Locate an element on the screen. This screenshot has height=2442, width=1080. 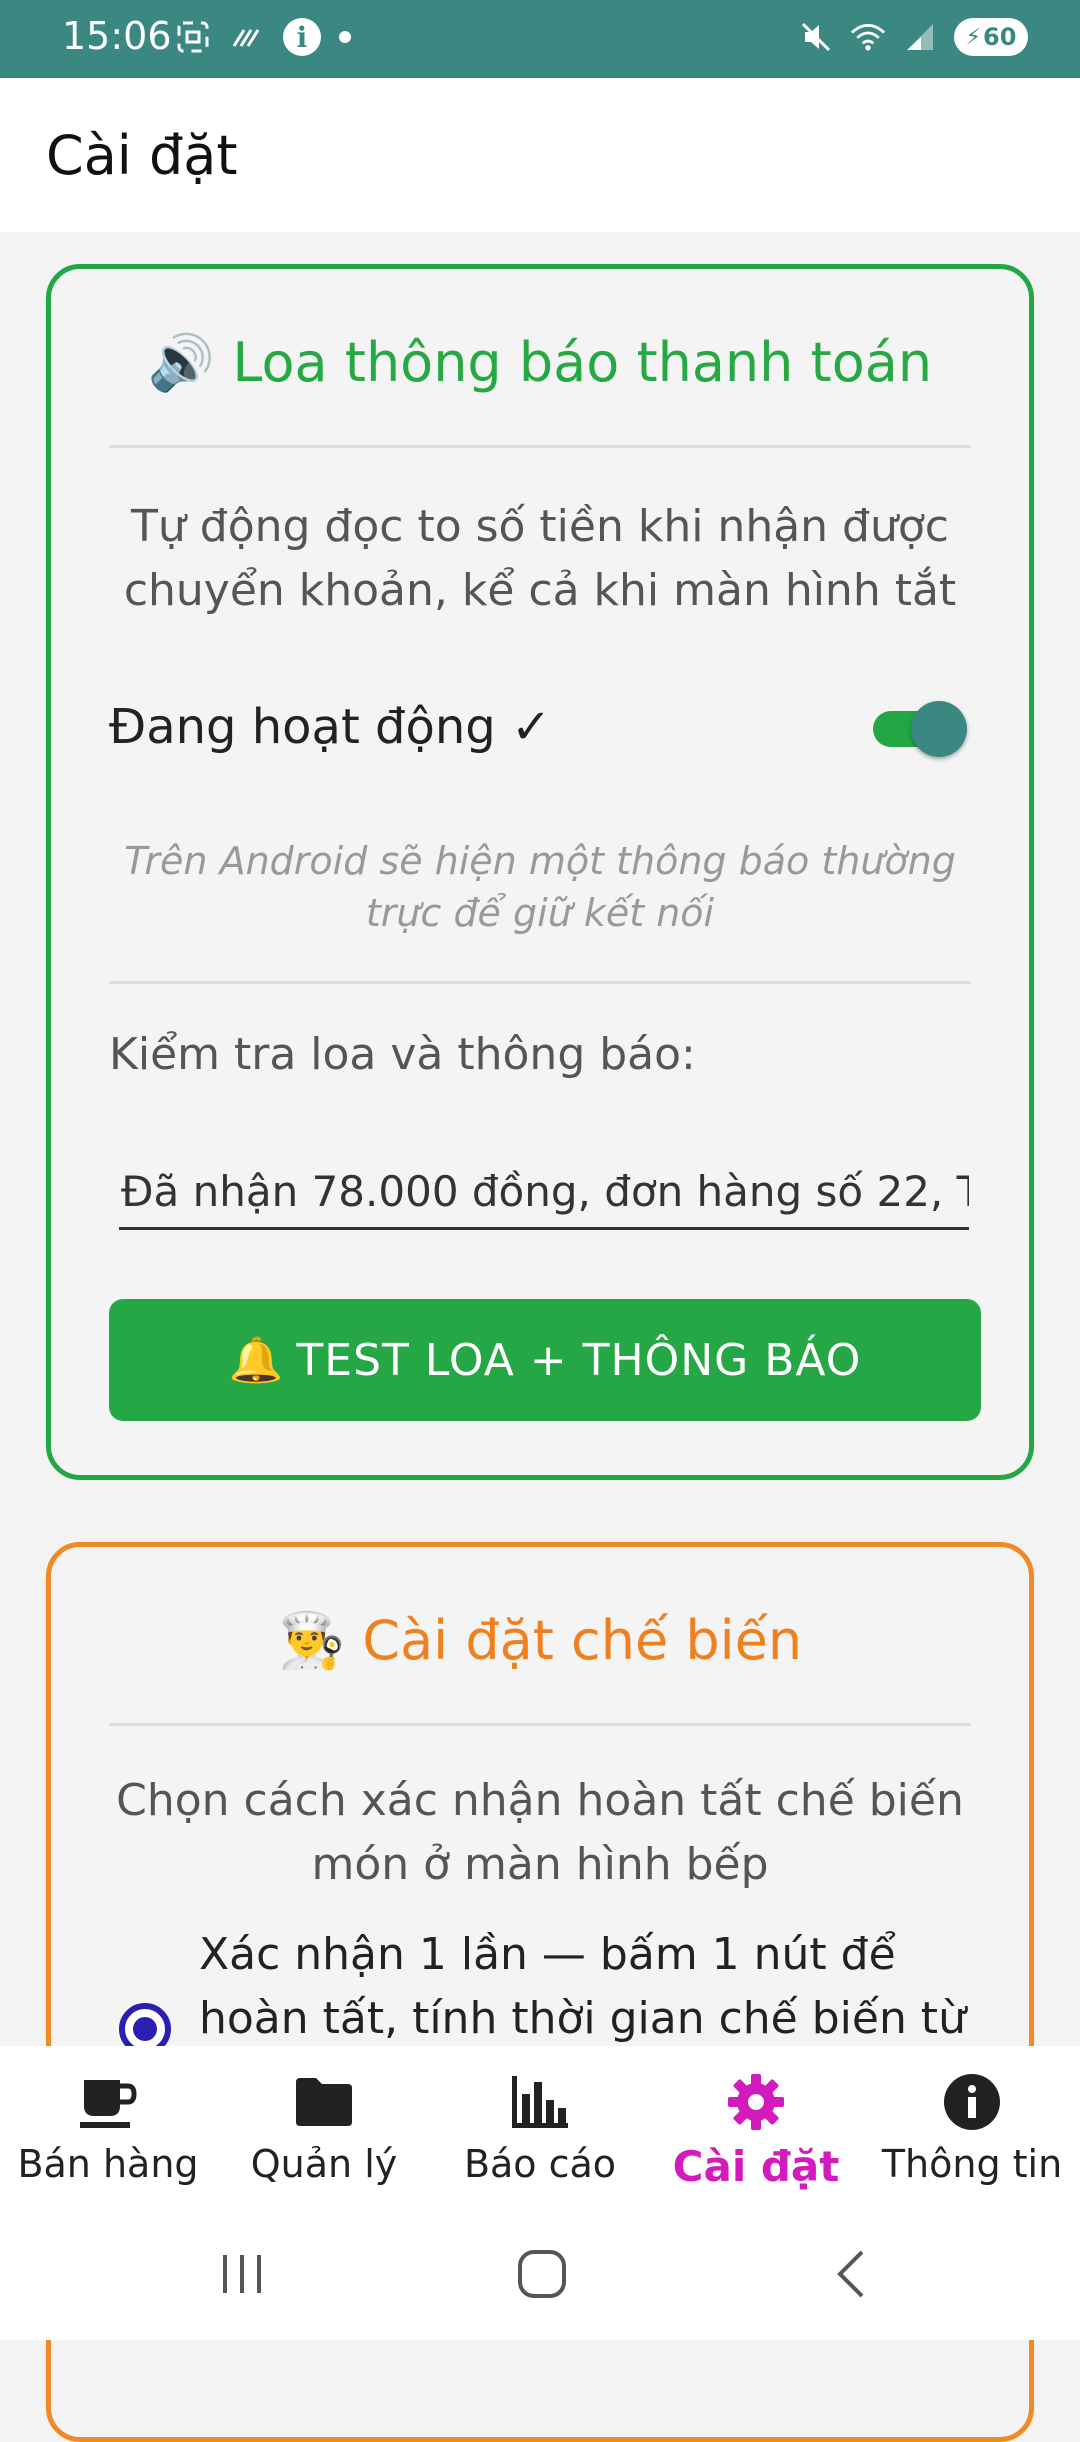
kitchen-card-title-text: Cài đặt chế biến is located at coordinates (582, 1640).